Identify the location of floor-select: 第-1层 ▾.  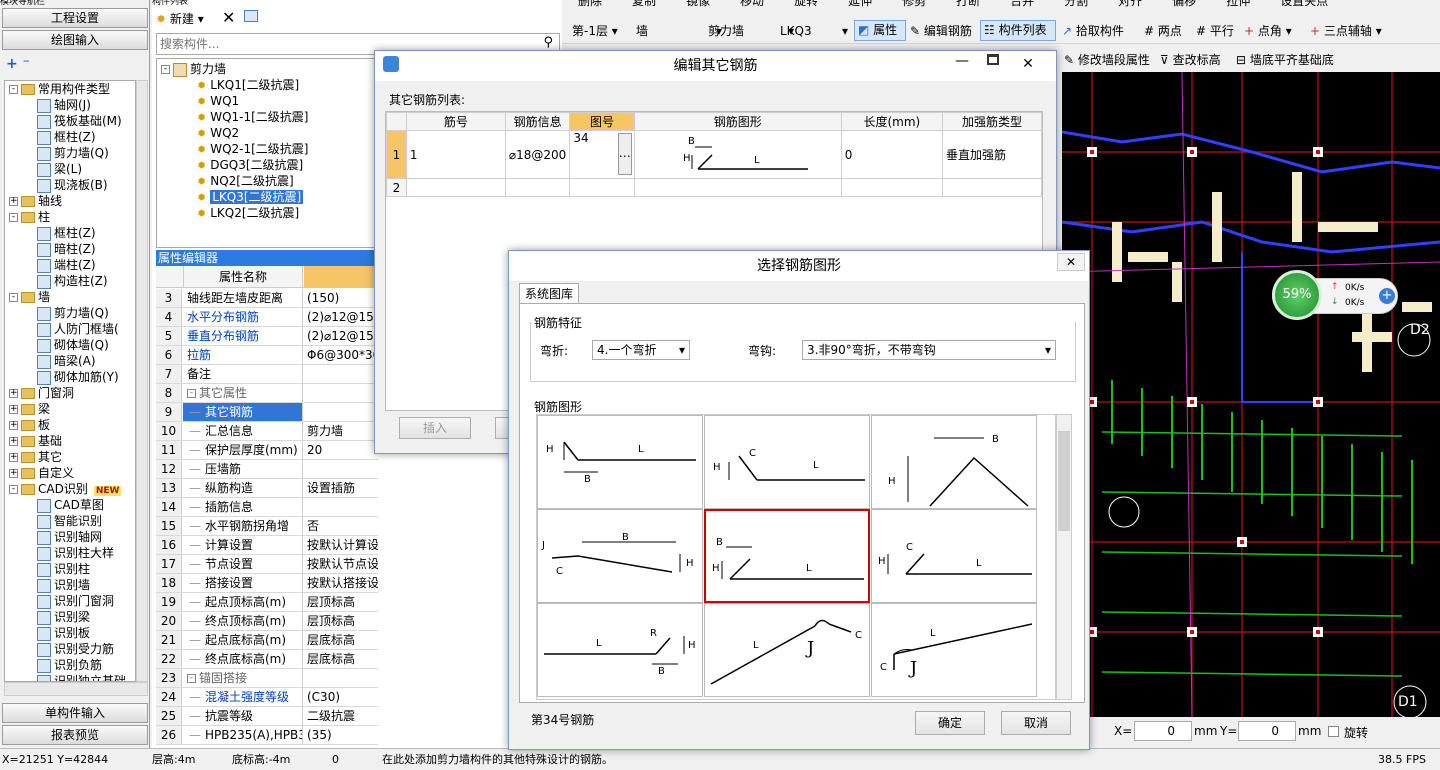
(595, 31).